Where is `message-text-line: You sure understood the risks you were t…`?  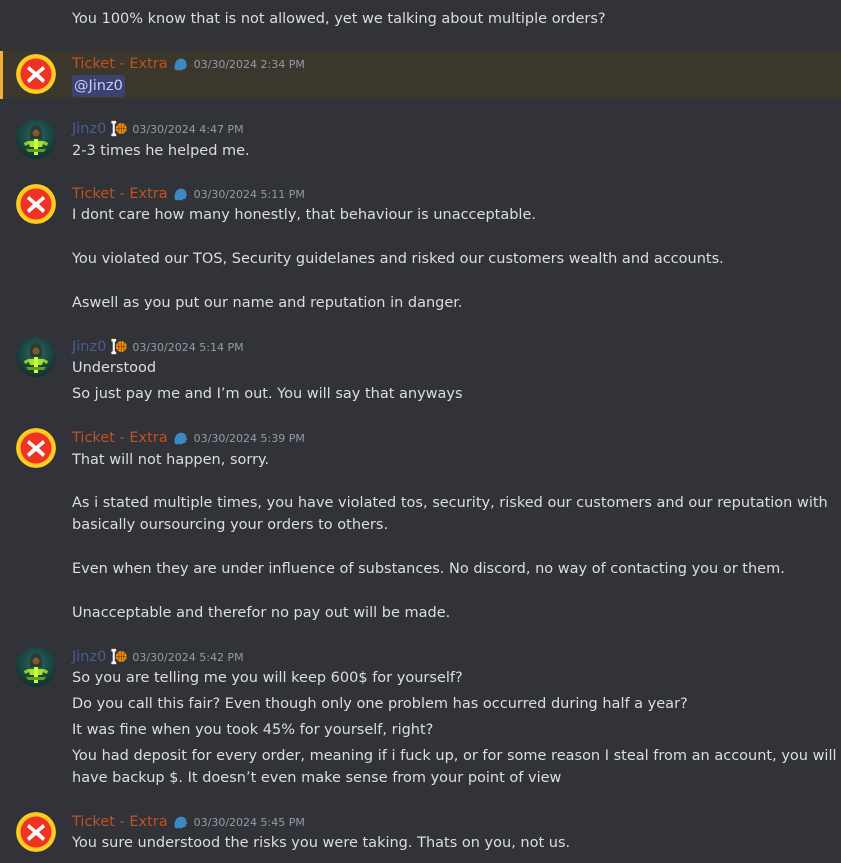
message-text-line: You sure understood the risks you were t… is located at coordinates (321, 843).